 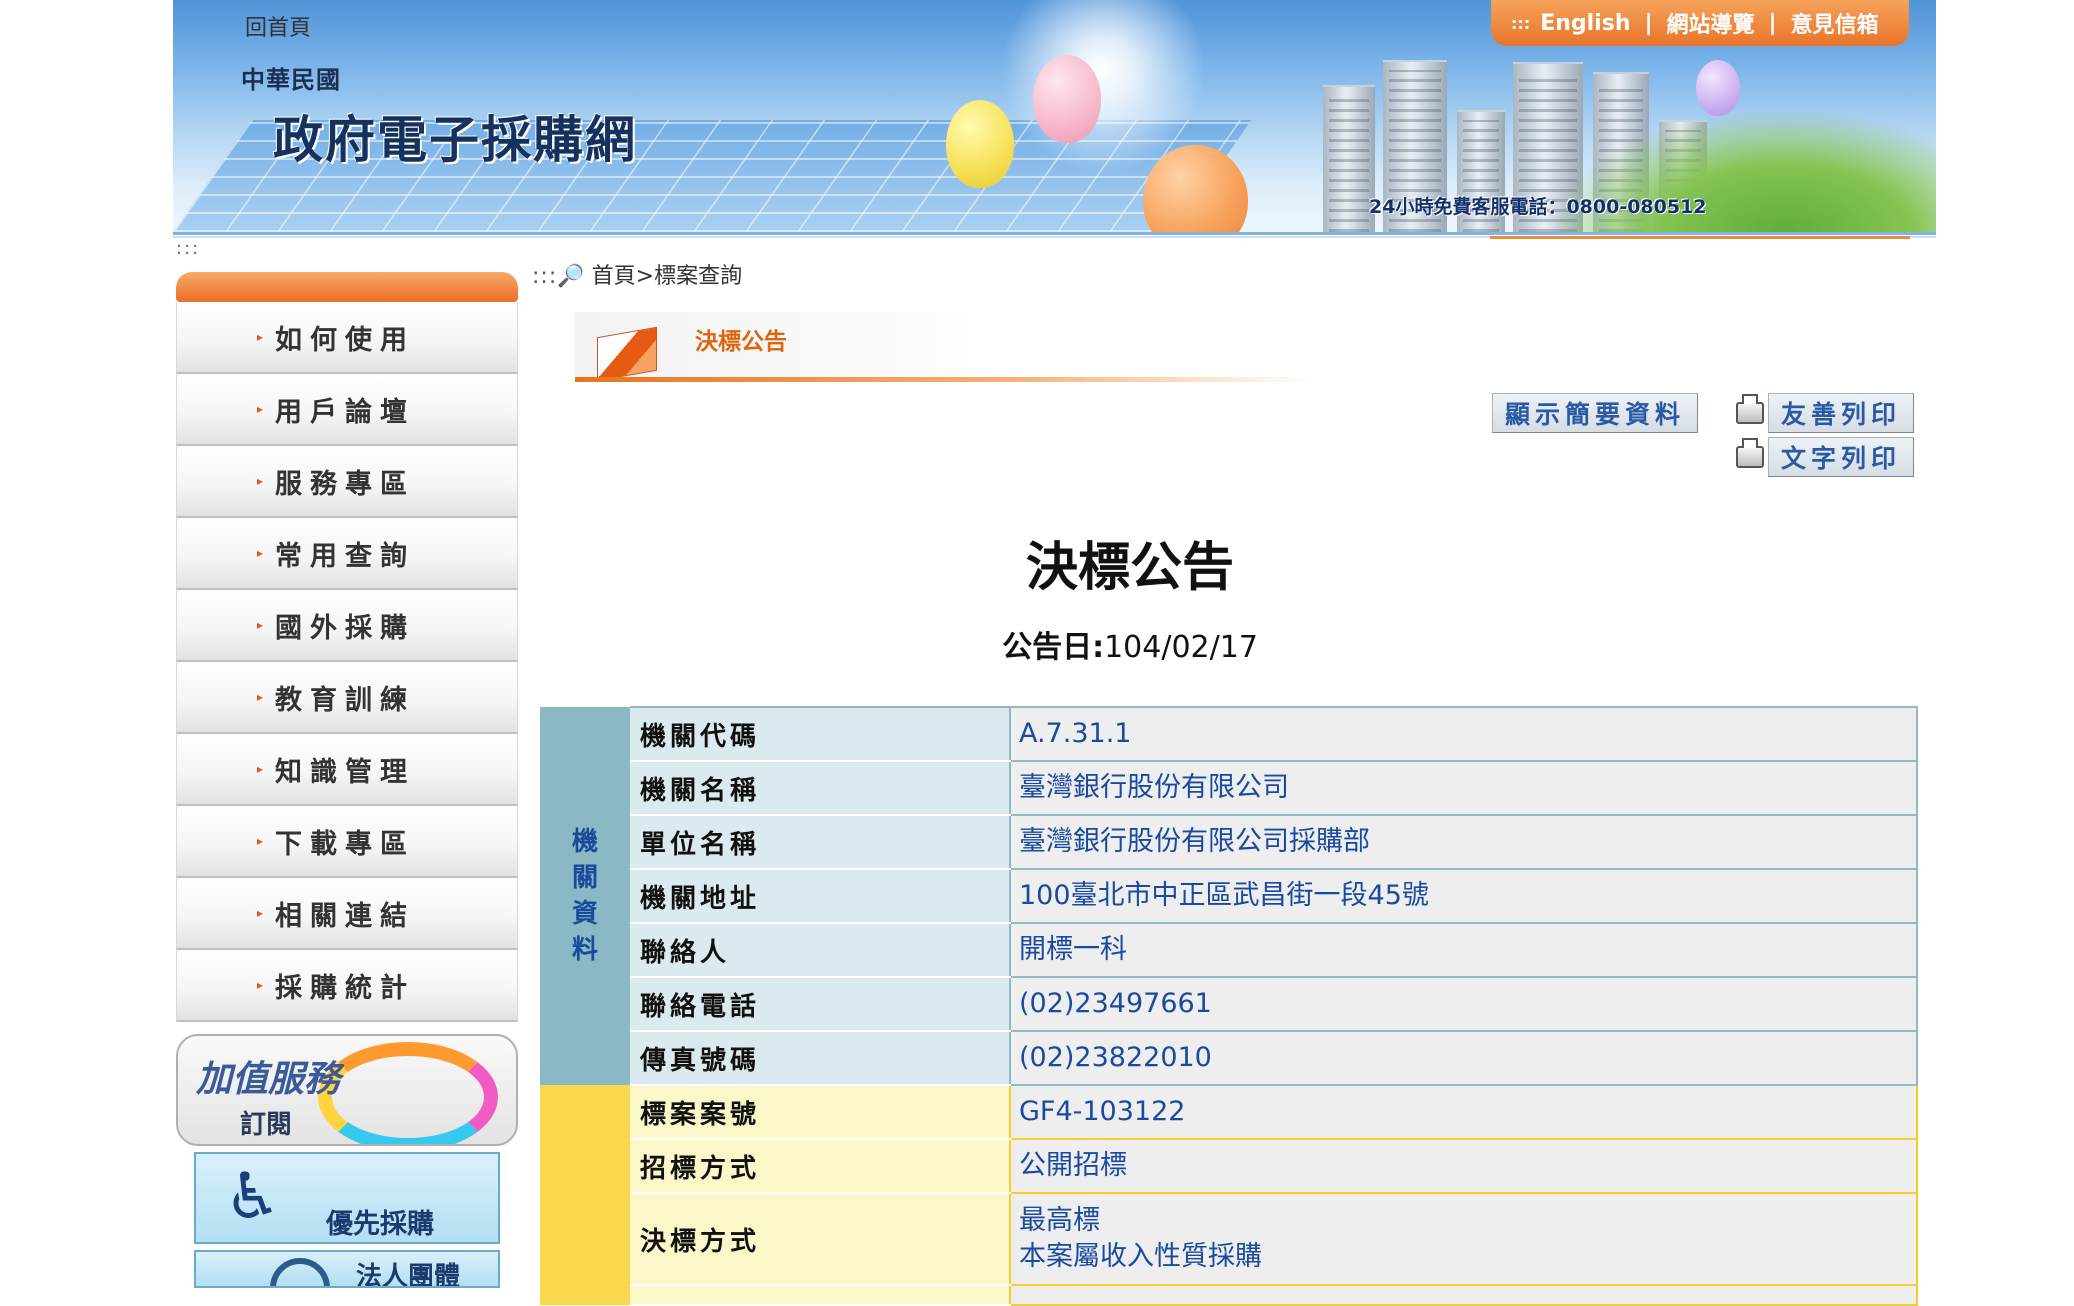 What do you see at coordinates (1067, 99) in the screenshot?
I see `pink-balloon-icon` at bounding box center [1067, 99].